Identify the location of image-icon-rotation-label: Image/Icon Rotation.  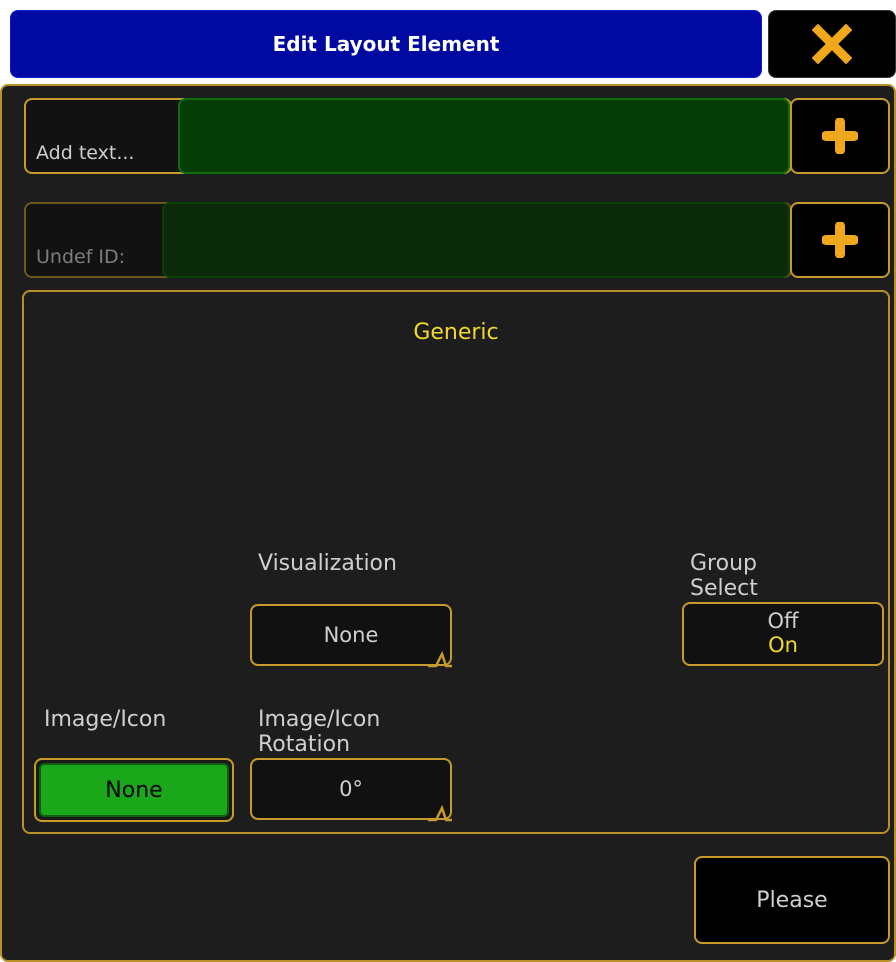
(319, 732).